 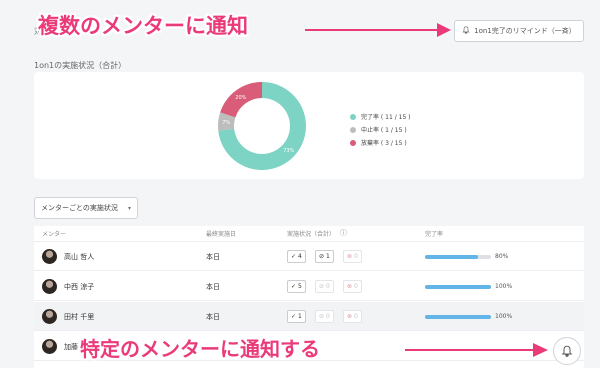 What do you see at coordinates (328, 256) in the screenshot?
I see `stopped-count: 1` at bounding box center [328, 256].